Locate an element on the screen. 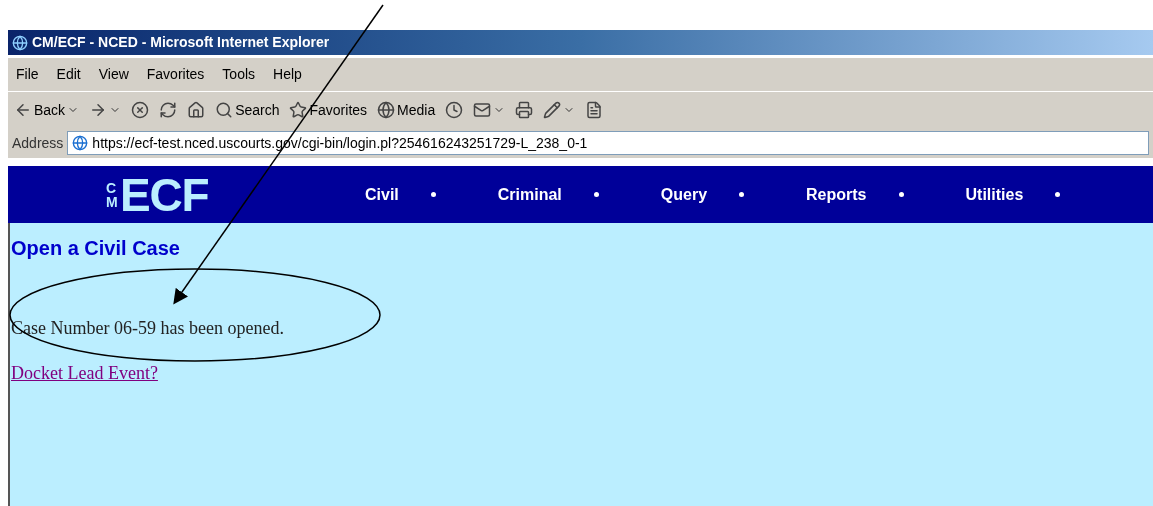  menu-item: Favorites is located at coordinates (175, 74).